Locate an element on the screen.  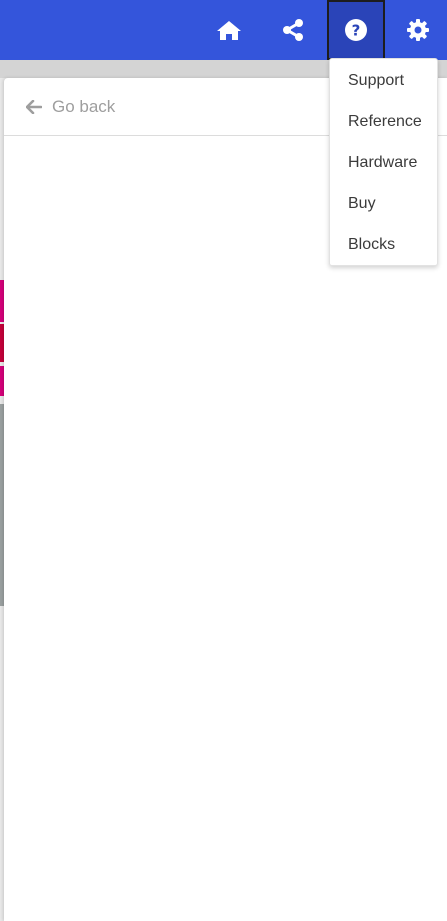
settings-button is located at coordinates (418, 30).